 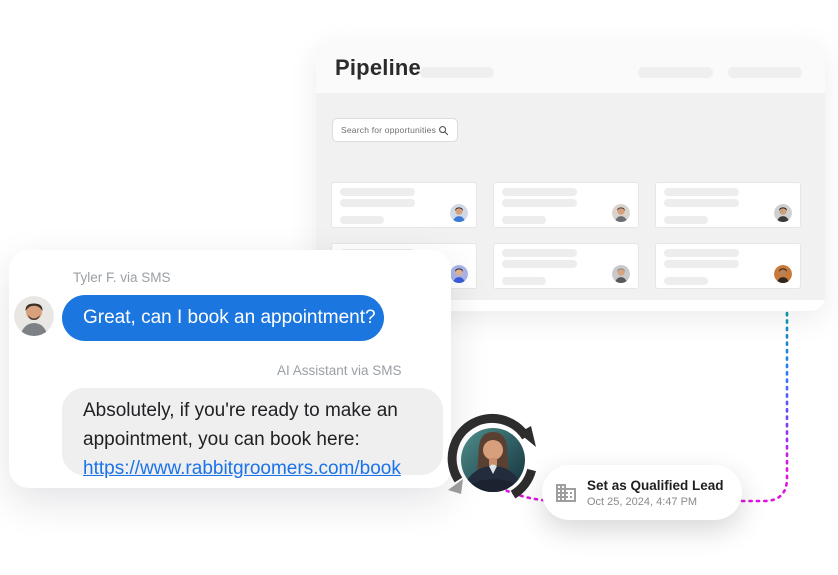 What do you see at coordinates (229, 317) in the screenshot?
I see `inbound-message-text: Great, can I book an appointment?` at bounding box center [229, 317].